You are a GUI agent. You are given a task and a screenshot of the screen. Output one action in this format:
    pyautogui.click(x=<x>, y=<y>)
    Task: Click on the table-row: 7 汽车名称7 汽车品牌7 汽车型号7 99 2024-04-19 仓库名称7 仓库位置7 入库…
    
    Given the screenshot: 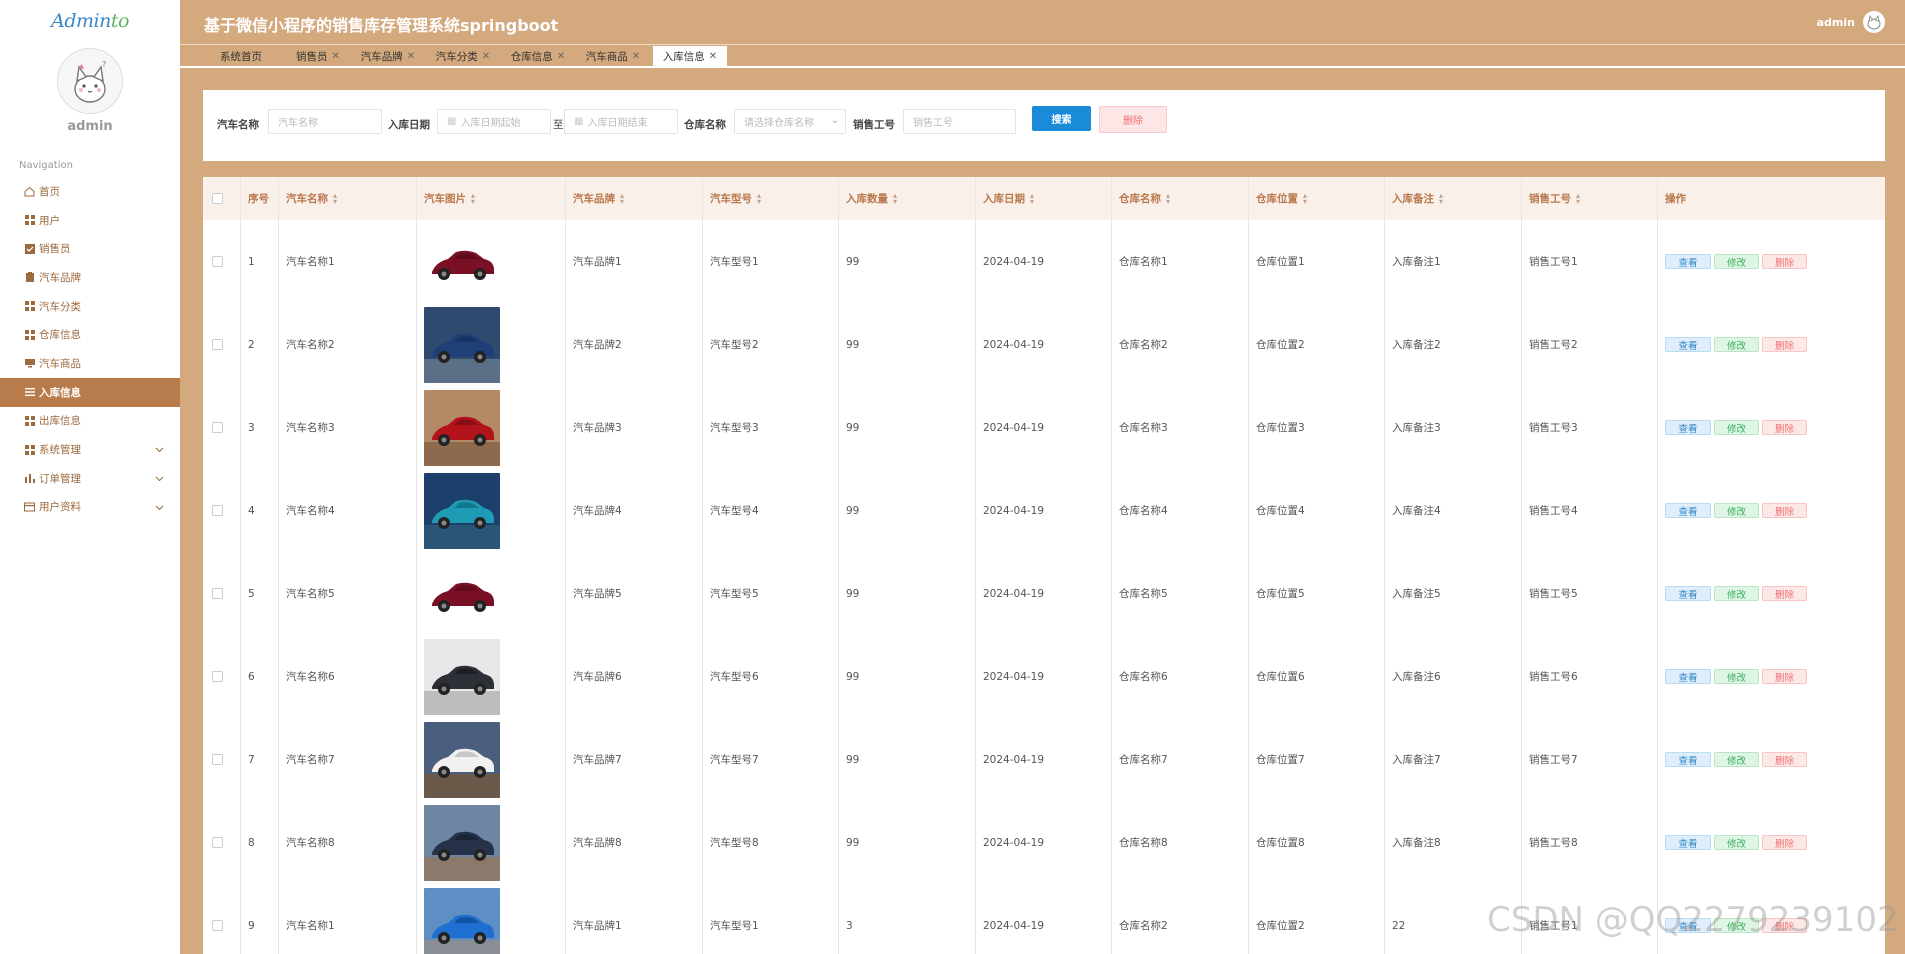 What is the action you would take?
    pyautogui.click(x=1044, y=759)
    